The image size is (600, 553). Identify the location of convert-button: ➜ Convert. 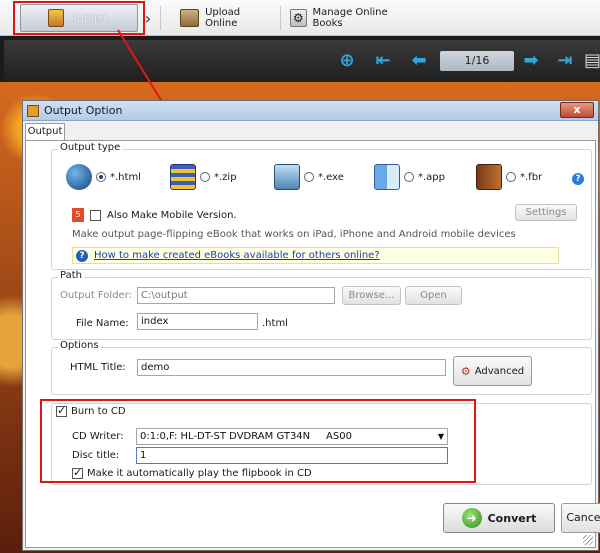
(499, 518).